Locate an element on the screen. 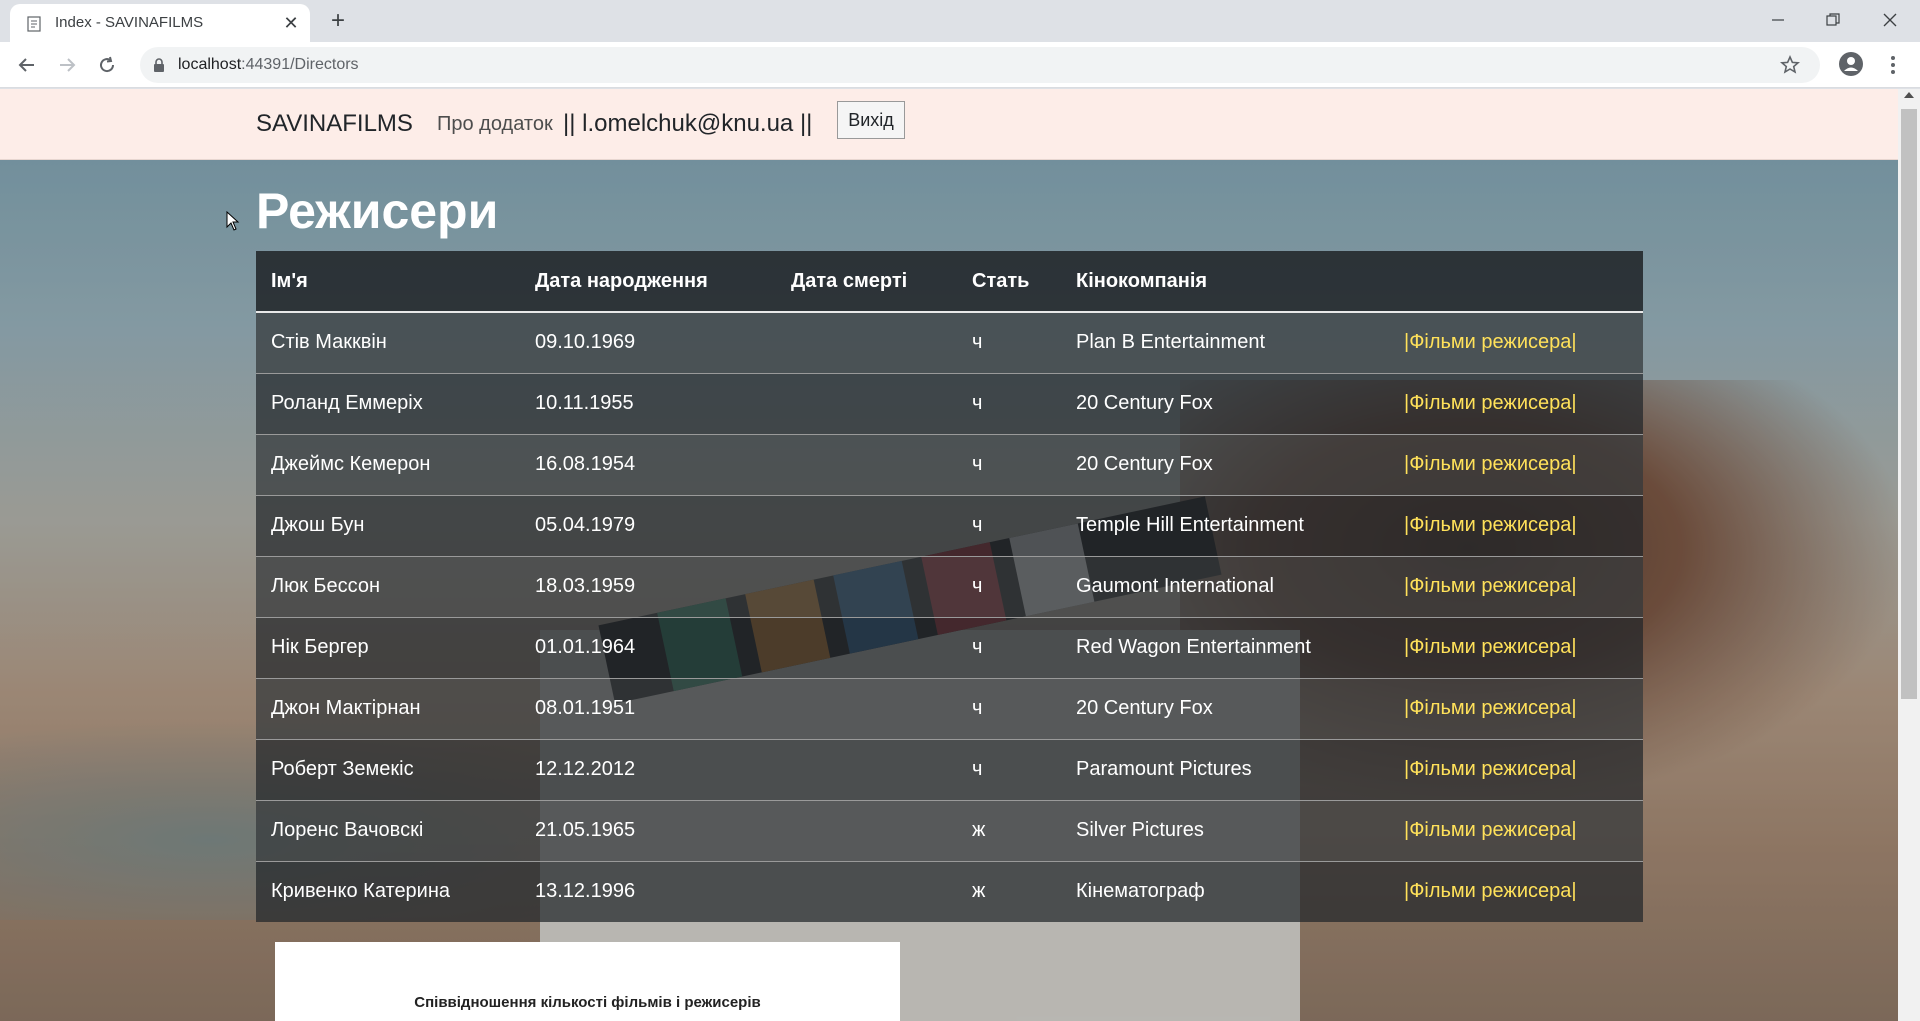  browser-menu-icon is located at coordinates (1893, 65).